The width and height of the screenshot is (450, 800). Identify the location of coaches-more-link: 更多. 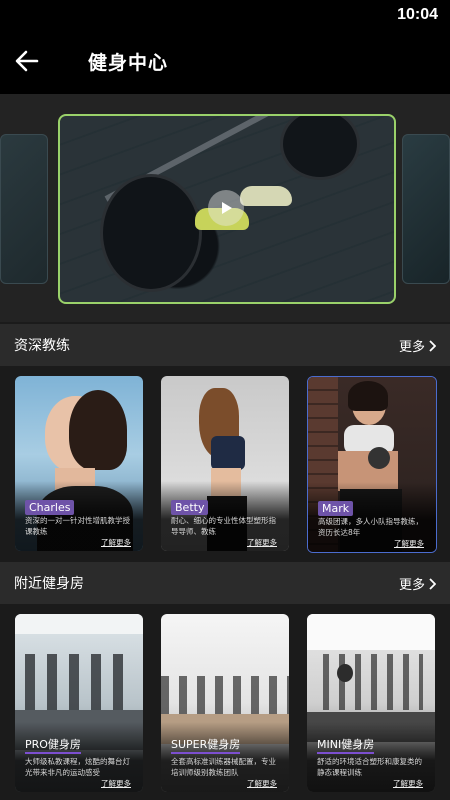
(417, 345).